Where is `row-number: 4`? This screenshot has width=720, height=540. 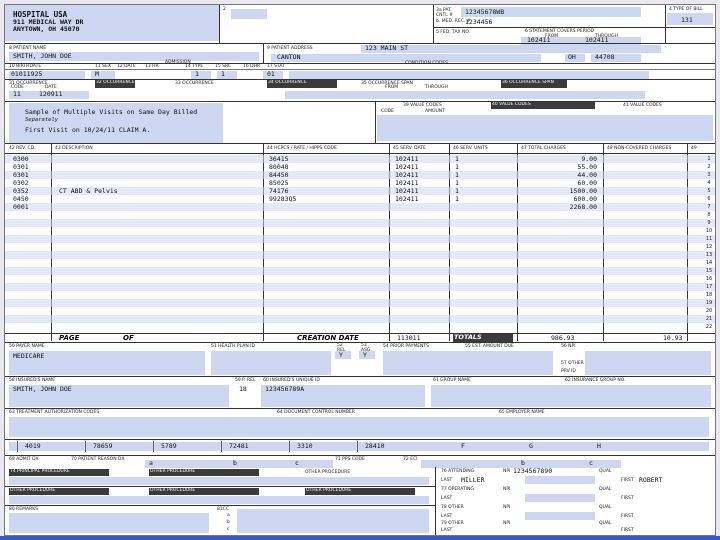
row-number: 4 is located at coordinates (709, 183).